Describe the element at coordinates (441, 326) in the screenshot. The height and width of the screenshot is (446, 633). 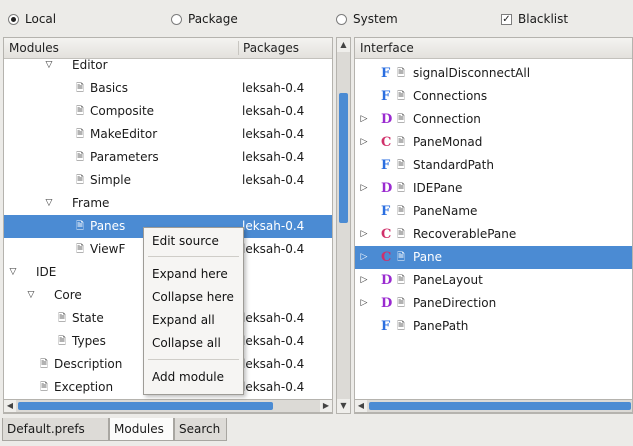
I see `interface-row-label: PanePath` at that location.